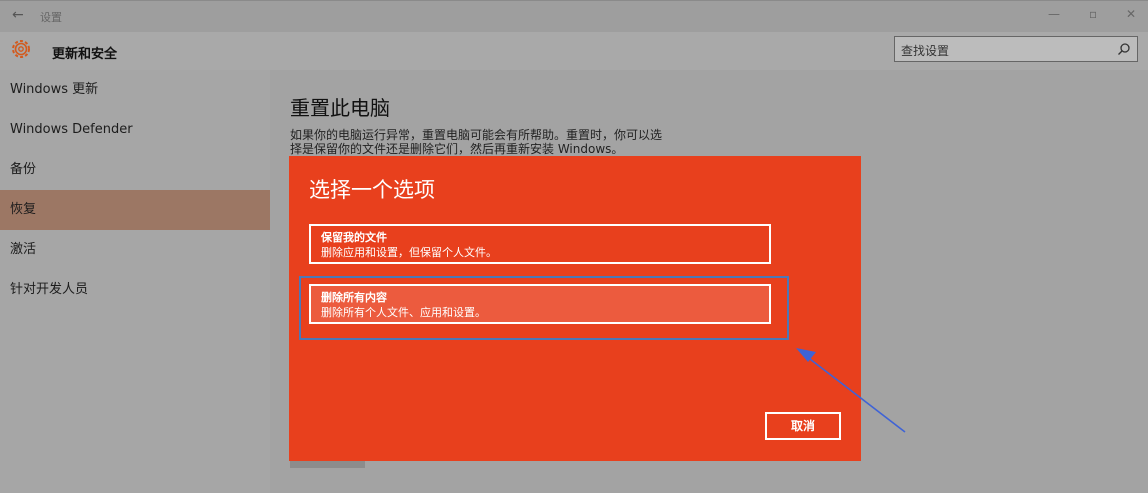 This screenshot has height=493, width=1148. What do you see at coordinates (574, 16) in the screenshot?
I see `title-bar: ← 设置 — ▫ ✕` at bounding box center [574, 16].